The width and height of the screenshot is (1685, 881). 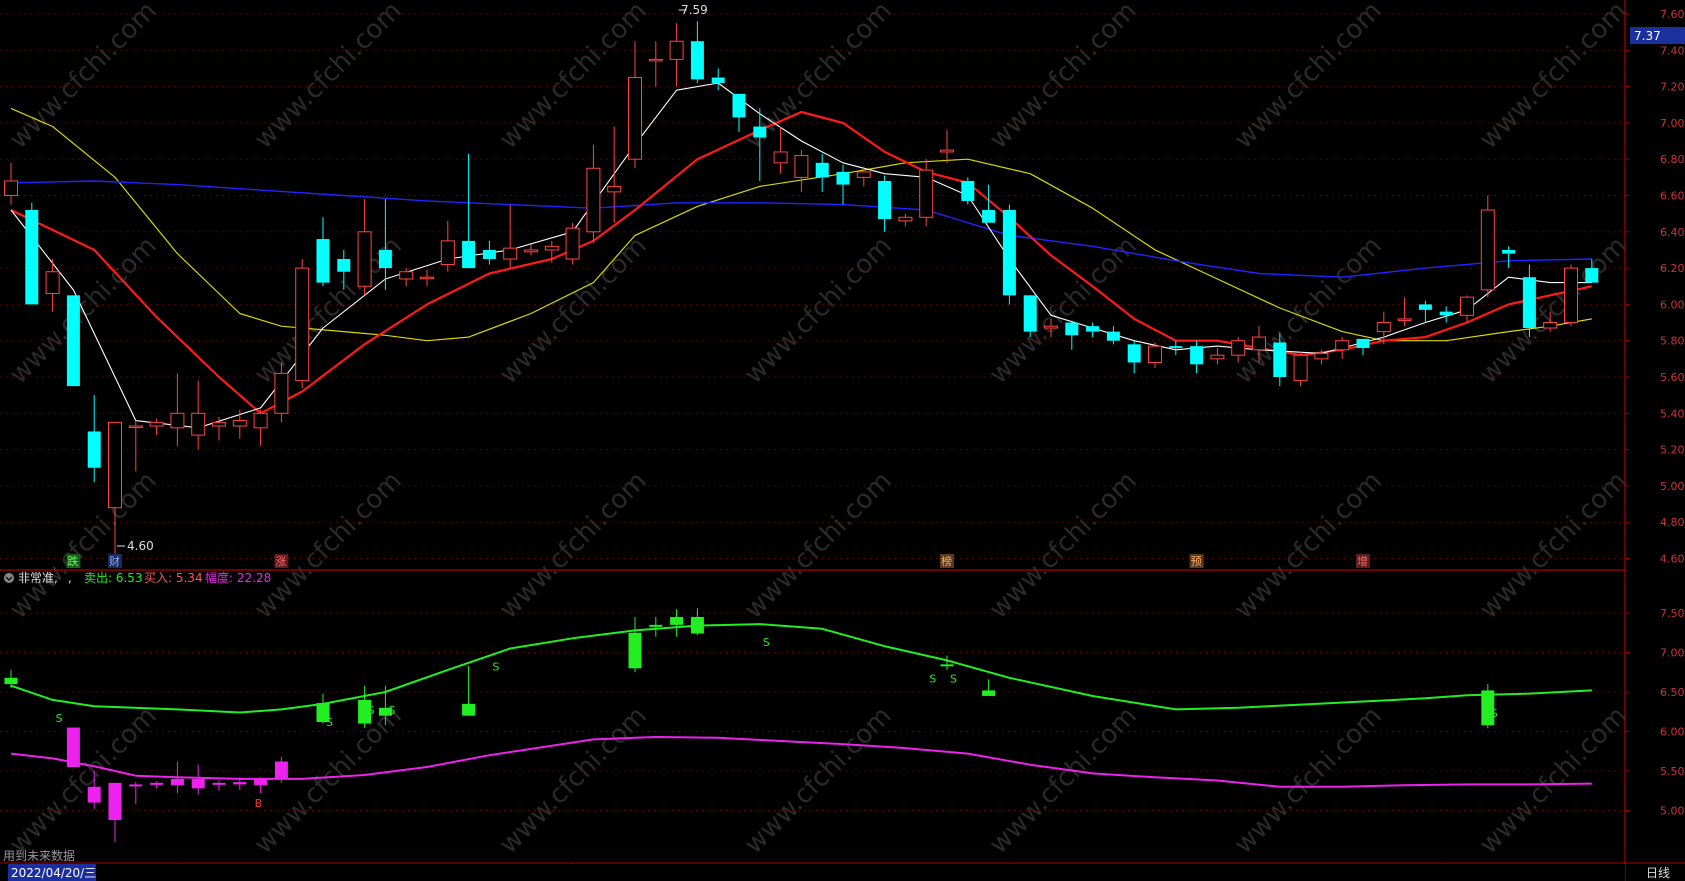 What do you see at coordinates (1658, 873) in the screenshot?
I see `period-label: 日线` at bounding box center [1658, 873].